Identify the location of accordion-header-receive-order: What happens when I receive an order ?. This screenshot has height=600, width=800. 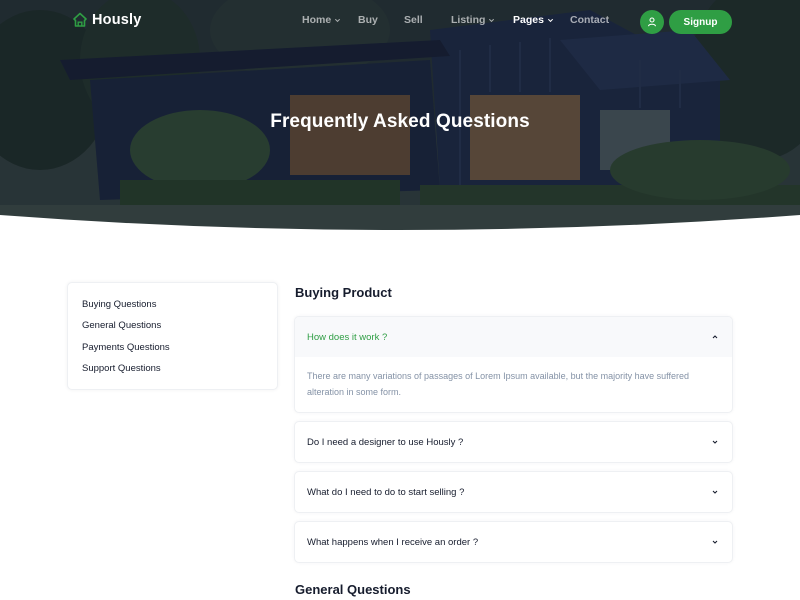
(513, 542).